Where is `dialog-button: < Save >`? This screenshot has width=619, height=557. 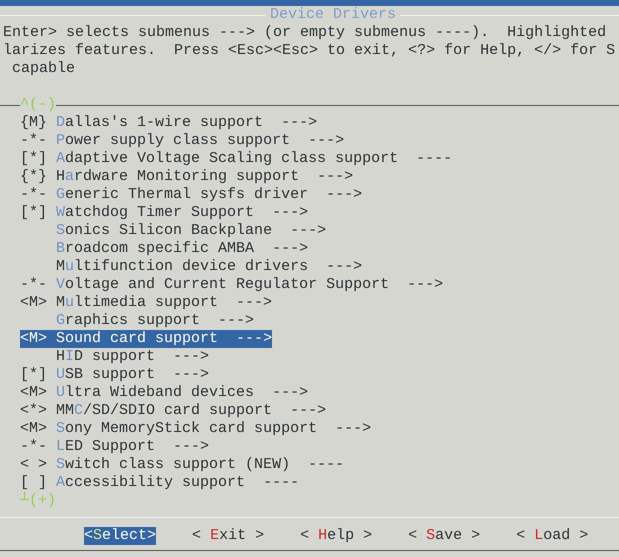 dialog-button: < Save > is located at coordinates (444, 536).